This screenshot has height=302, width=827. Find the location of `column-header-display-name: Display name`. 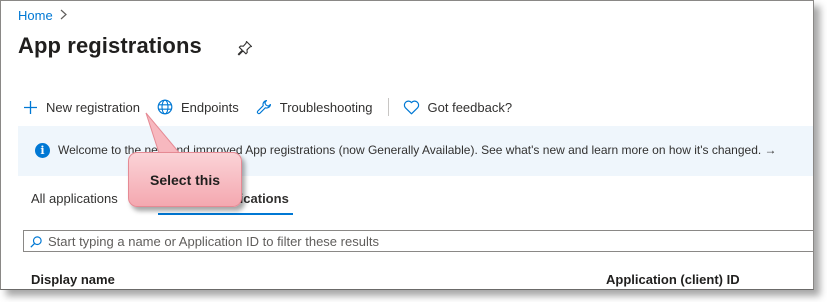

column-header-display-name: Display name is located at coordinates (73, 279).